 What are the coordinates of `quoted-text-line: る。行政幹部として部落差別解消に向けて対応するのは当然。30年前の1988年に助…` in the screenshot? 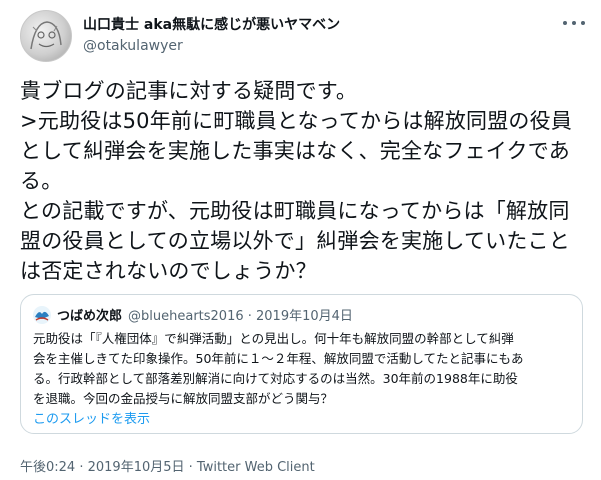 It's located at (275, 378).